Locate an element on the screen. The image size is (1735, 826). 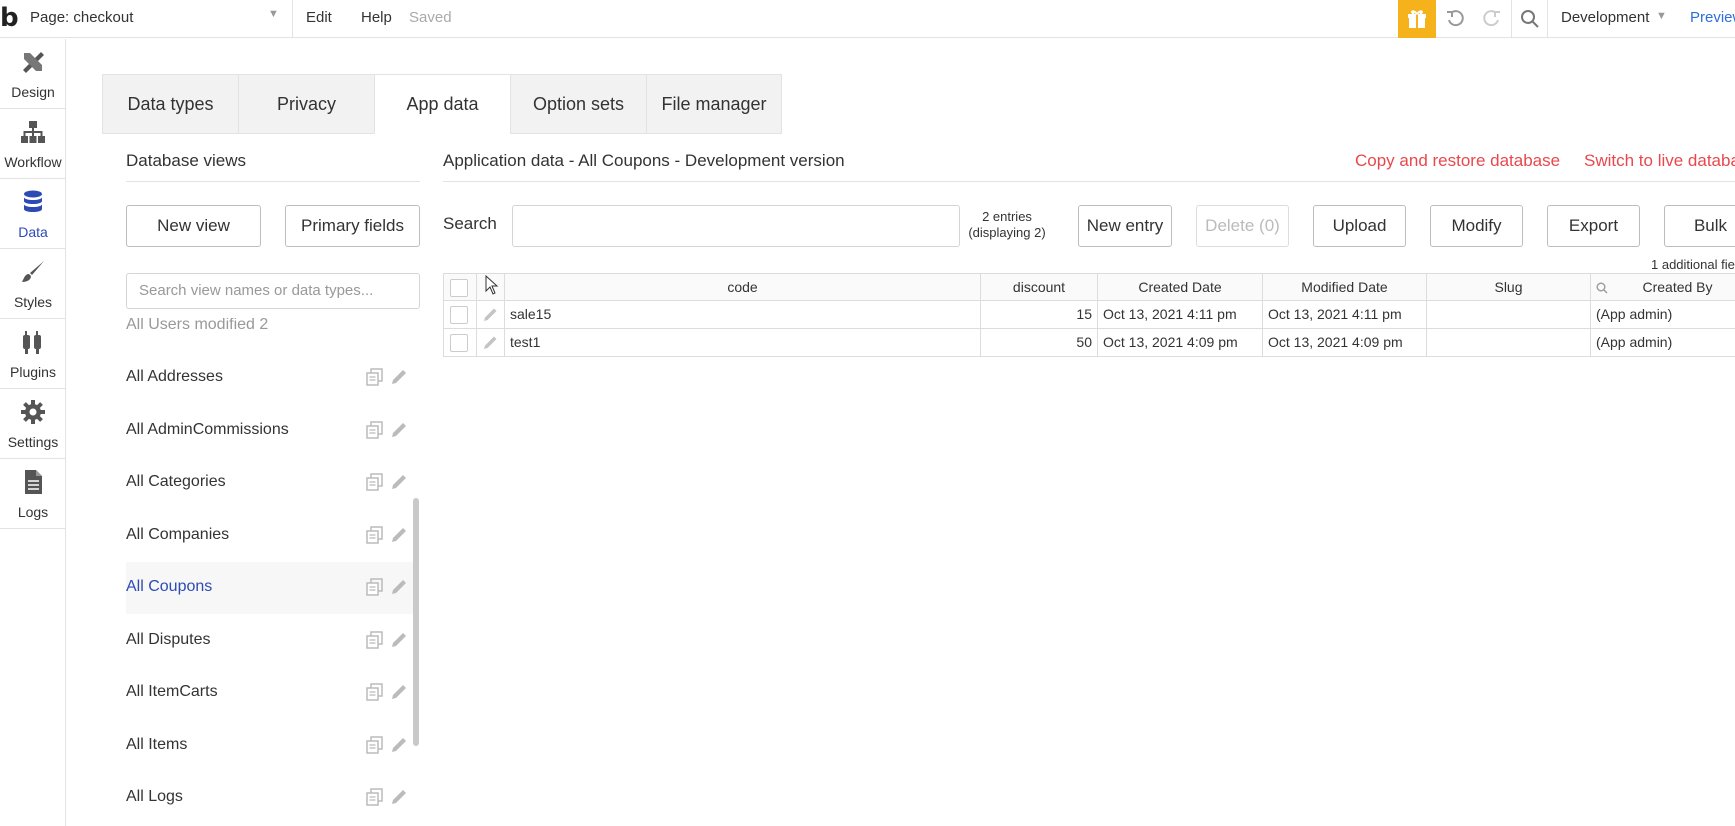
select-all-checkbox is located at coordinates (459, 288).